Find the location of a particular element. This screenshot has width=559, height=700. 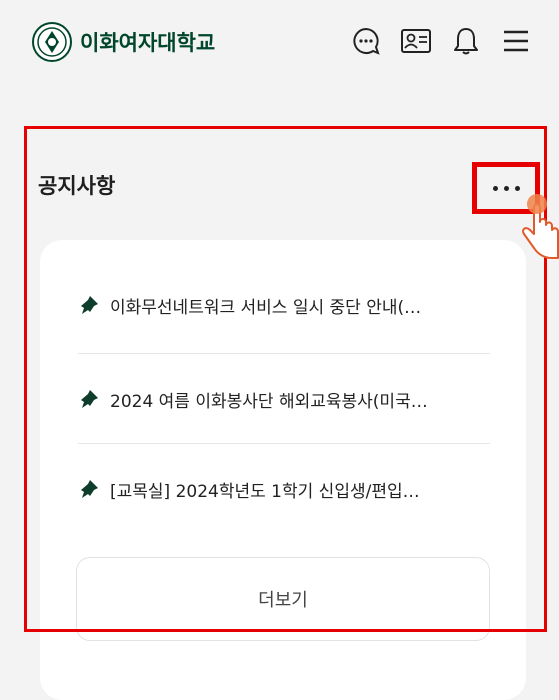

more-button: 더보기 is located at coordinates (283, 599).